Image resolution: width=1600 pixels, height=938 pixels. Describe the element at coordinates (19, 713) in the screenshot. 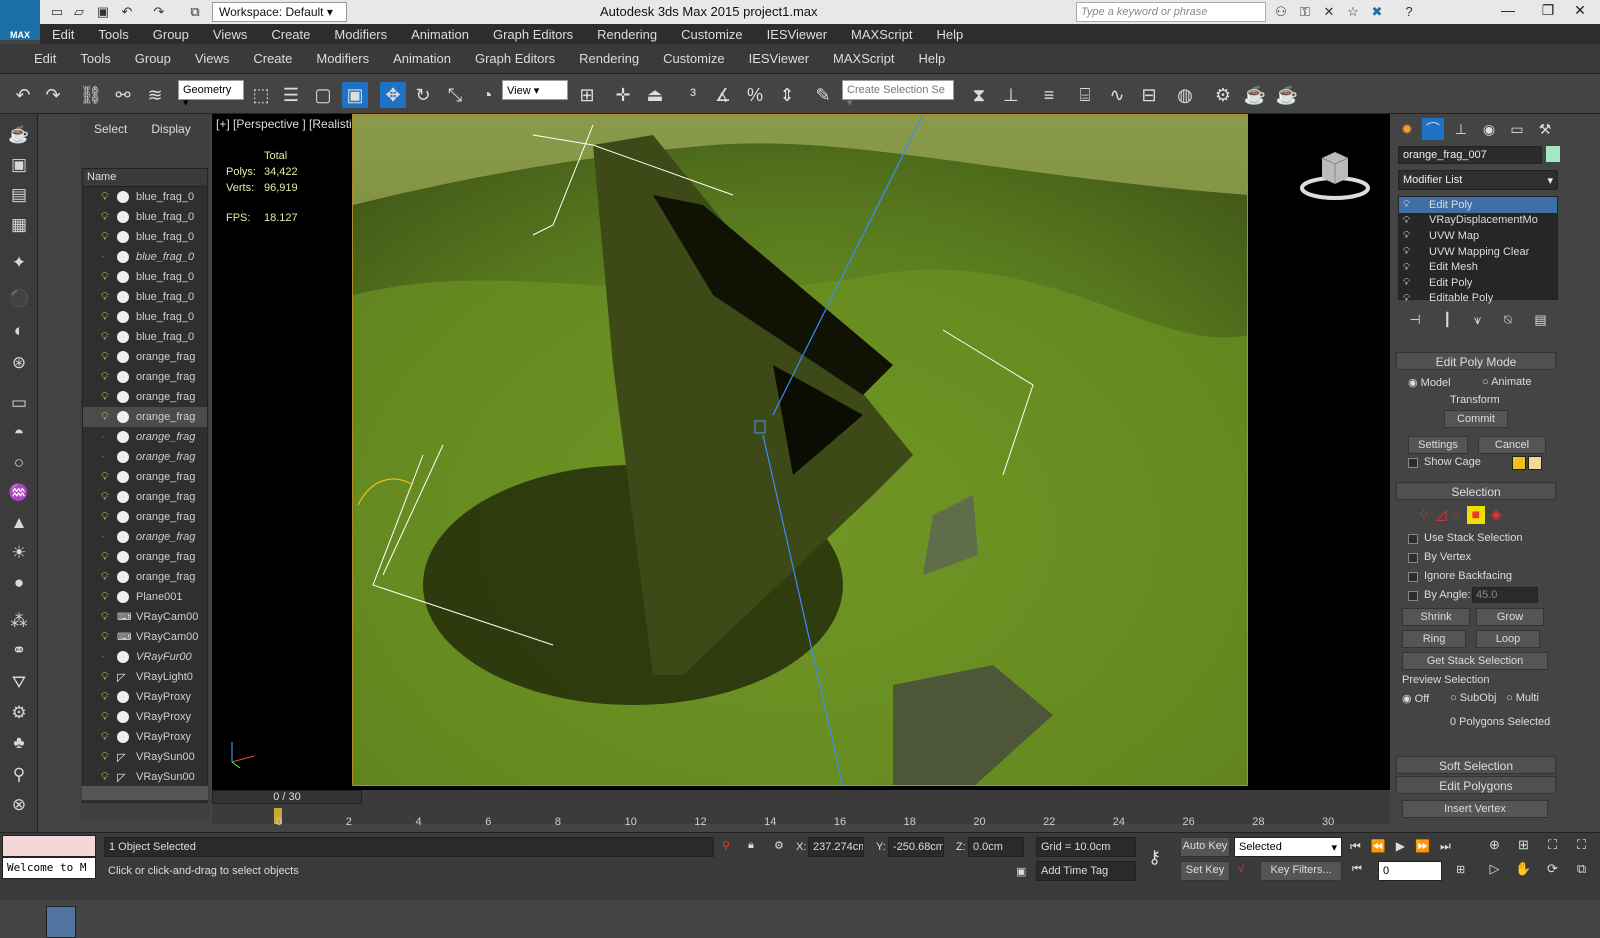

I see `gear-icon: ⚙` at that location.